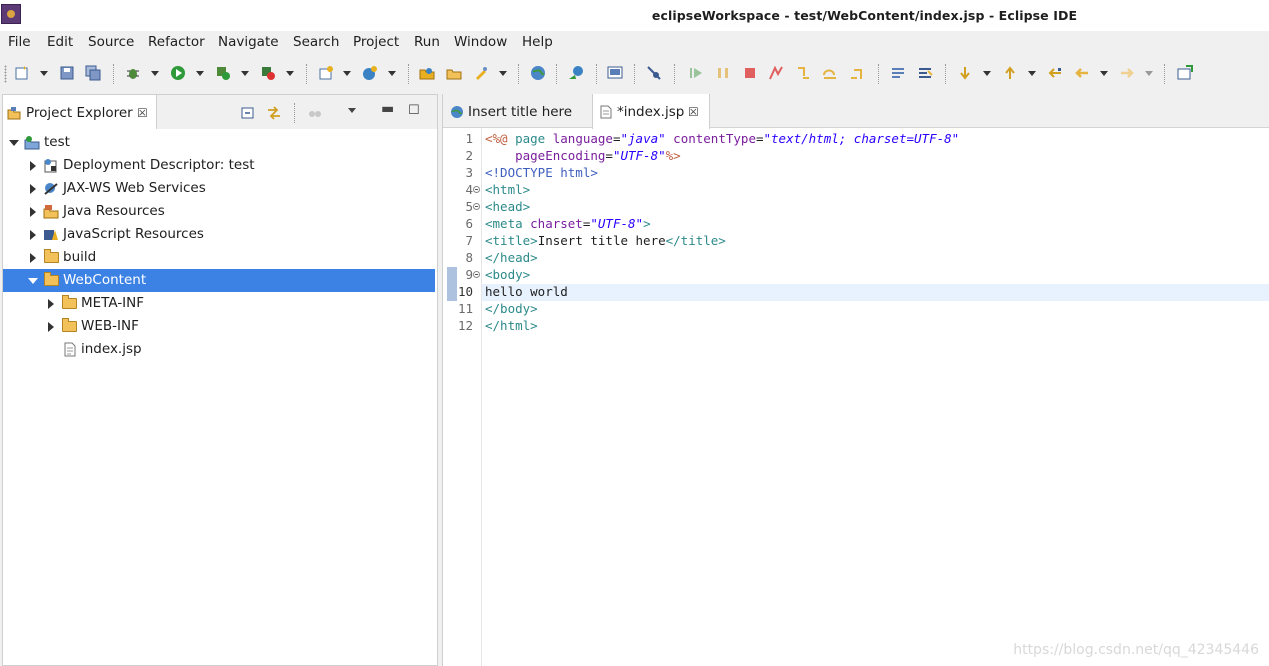  What do you see at coordinates (111, 42) in the screenshot?
I see `menu-source: Source` at bounding box center [111, 42].